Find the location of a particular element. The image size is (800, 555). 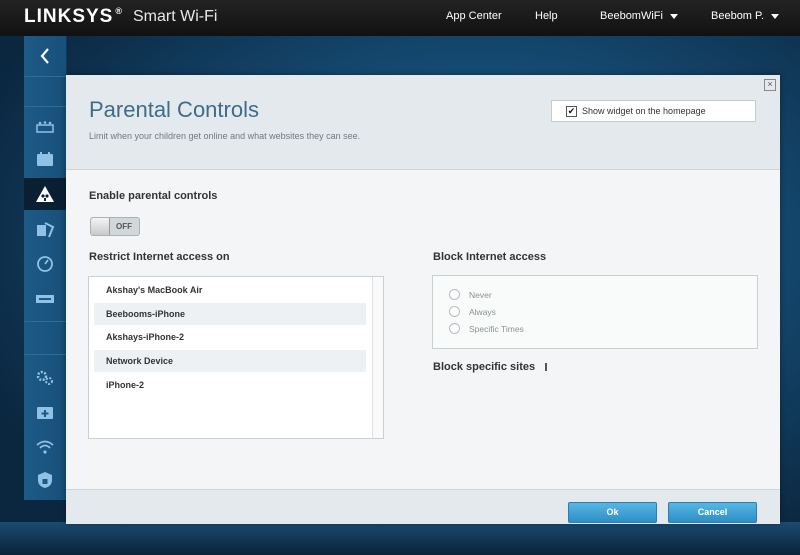

network-menu: BeebomWiFi is located at coordinates (639, 16).